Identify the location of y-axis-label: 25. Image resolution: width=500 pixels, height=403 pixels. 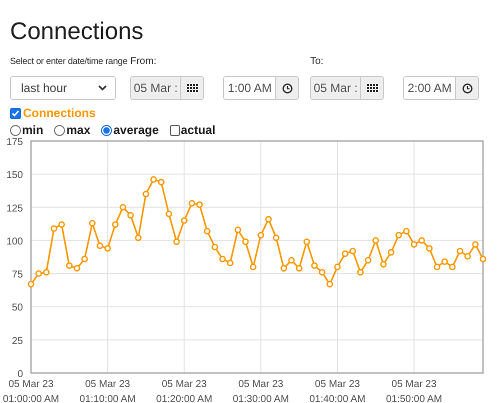
(17, 341).